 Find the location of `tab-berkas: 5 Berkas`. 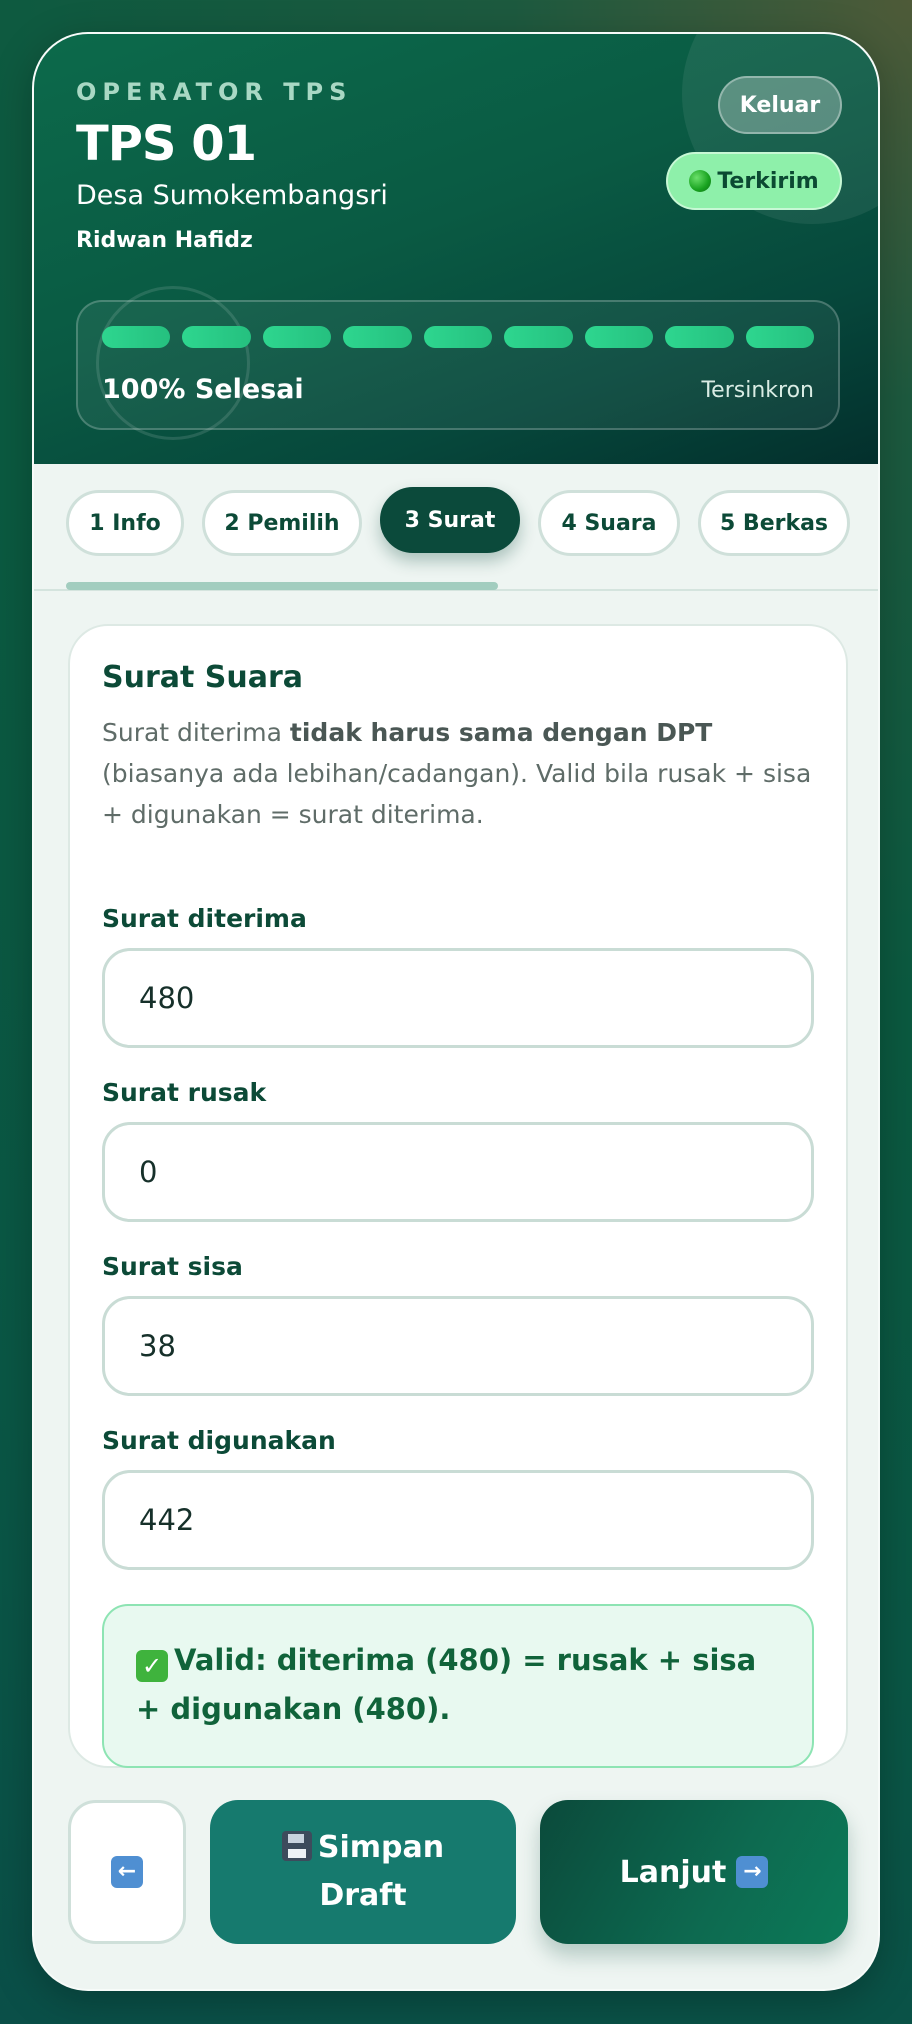

tab-berkas: 5 Berkas is located at coordinates (774, 523).